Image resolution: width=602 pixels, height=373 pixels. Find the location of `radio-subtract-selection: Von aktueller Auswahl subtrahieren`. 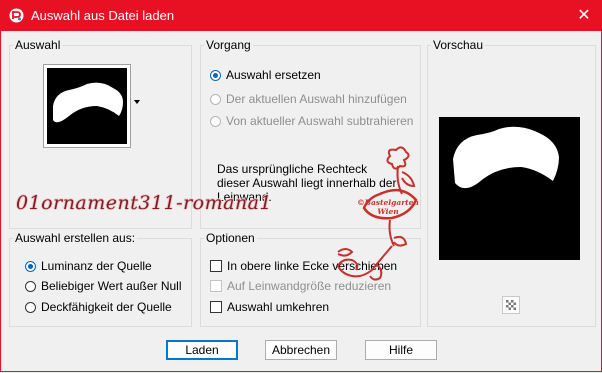

radio-subtract-selection: Von aktueller Auswahl subtrahieren is located at coordinates (311, 121).